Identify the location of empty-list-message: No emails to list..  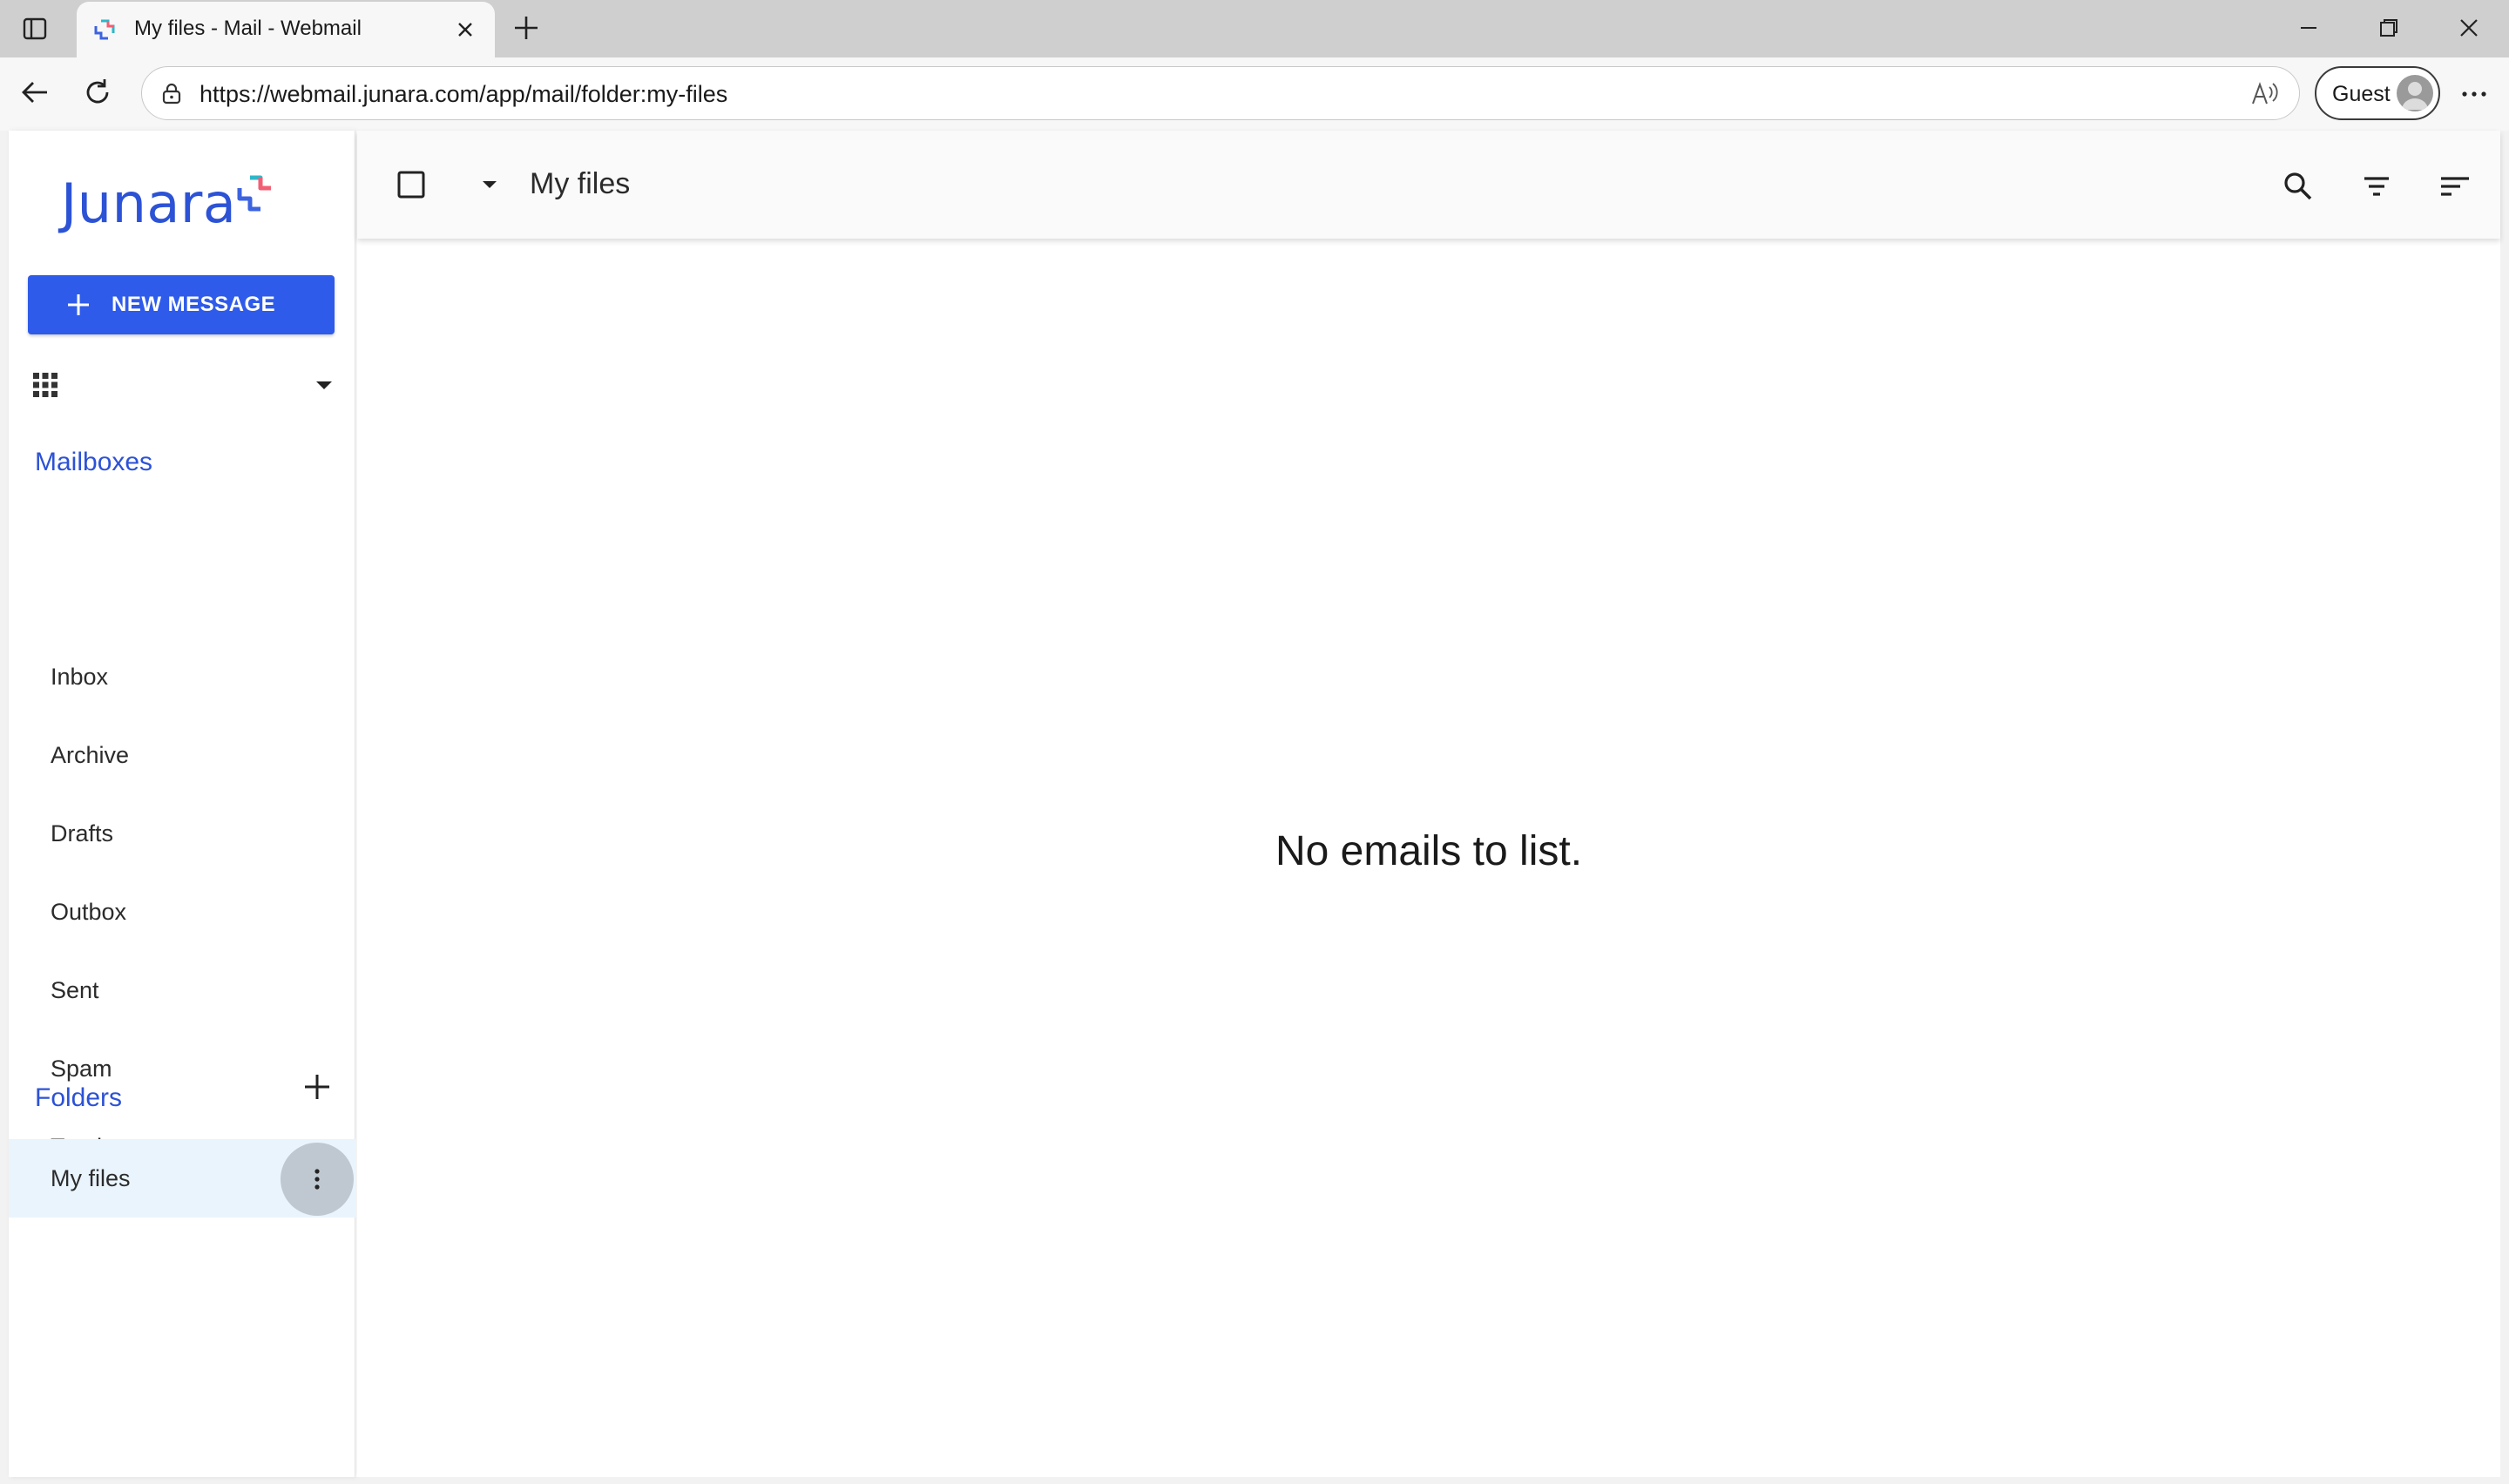
(1429, 851).